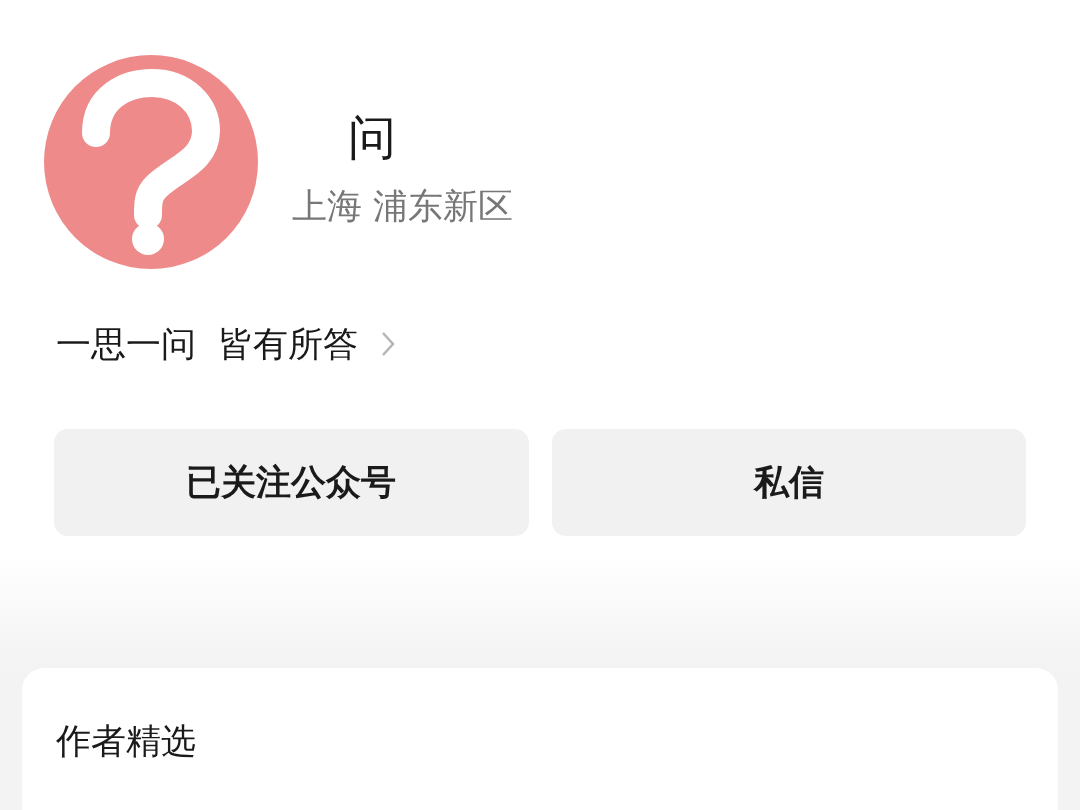 This screenshot has width=1080, height=810. What do you see at coordinates (291, 482) in the screenshot?
I see `action-button: 已关注公众号` at bounding box center [291, 482].